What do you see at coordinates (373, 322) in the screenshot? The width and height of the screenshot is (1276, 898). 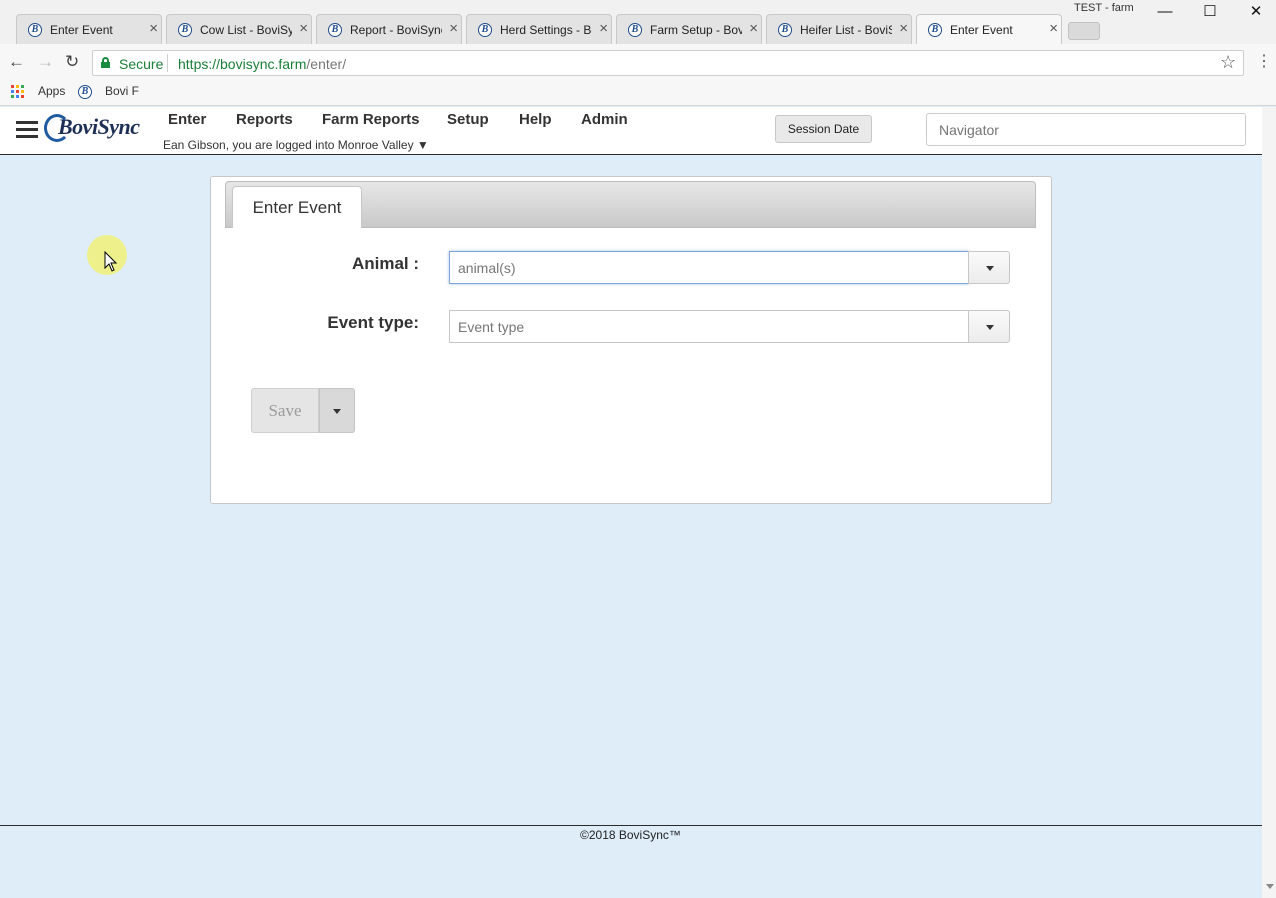 I see `event-type-label: Event type:` at bounding box center [373, 322].